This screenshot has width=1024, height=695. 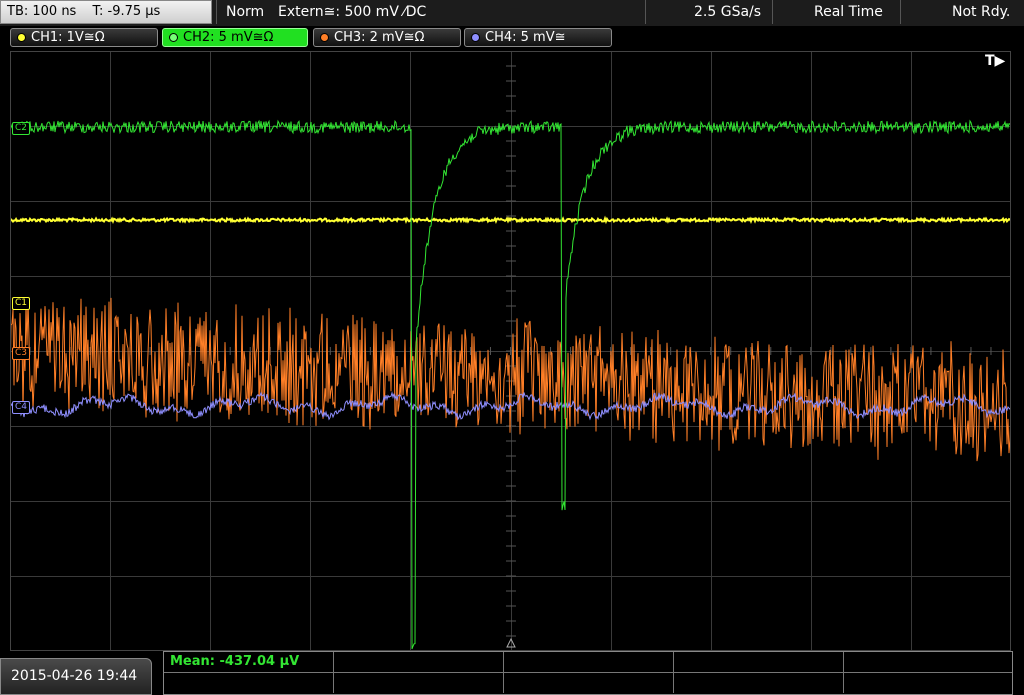 What do you see at coordinates (981, 12) in the screenshot?
I see `run-status: Not Rdy.` at bounding box center [981, 12].